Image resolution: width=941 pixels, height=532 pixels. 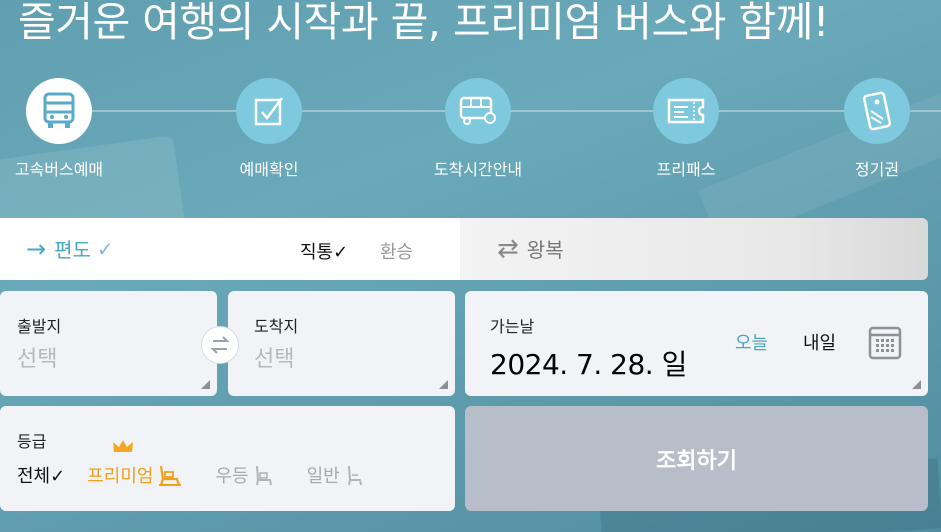 I want to click on departure-label: 출발지, so click(x=39, y=326).